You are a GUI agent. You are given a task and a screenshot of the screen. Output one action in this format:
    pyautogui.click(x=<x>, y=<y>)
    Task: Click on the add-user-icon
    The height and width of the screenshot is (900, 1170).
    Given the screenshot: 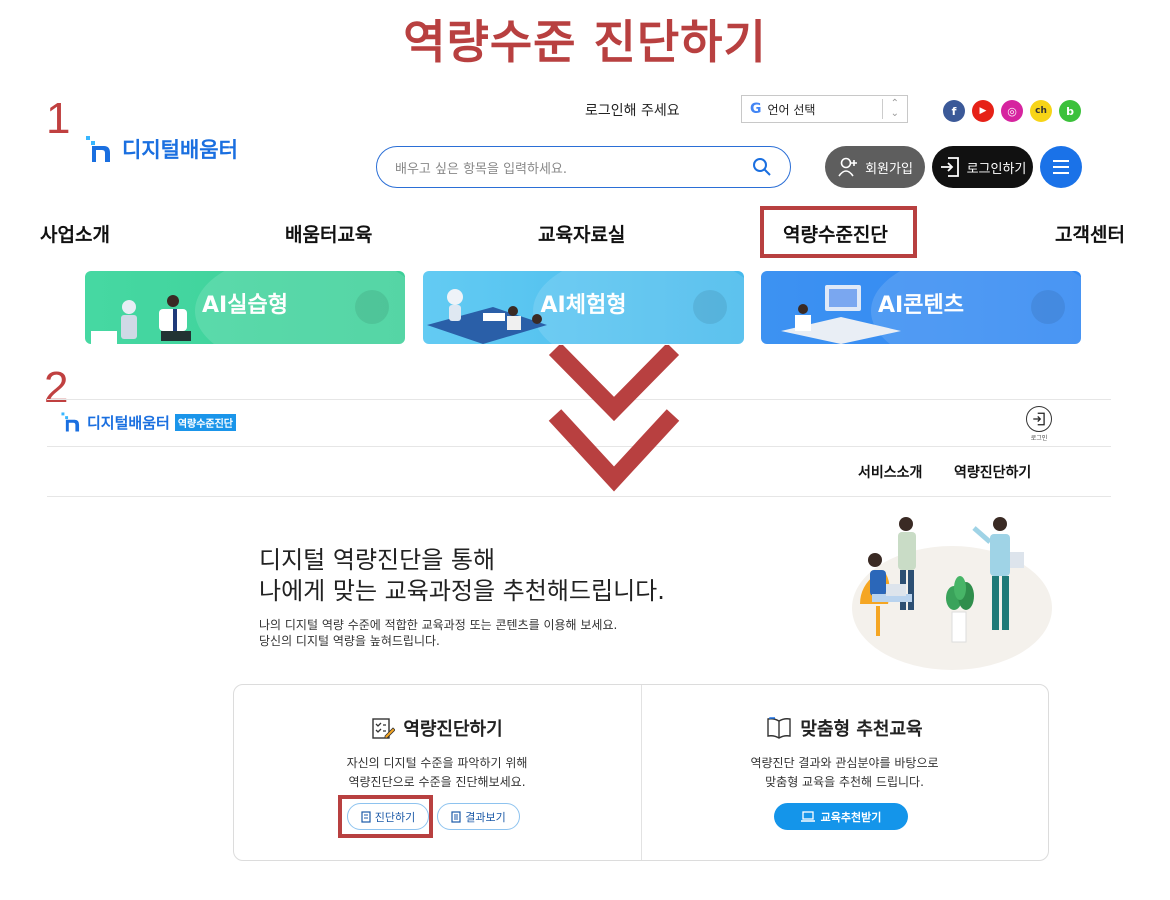 What is the action you would take?
    pyautogui.click(x=848, y=167)
    